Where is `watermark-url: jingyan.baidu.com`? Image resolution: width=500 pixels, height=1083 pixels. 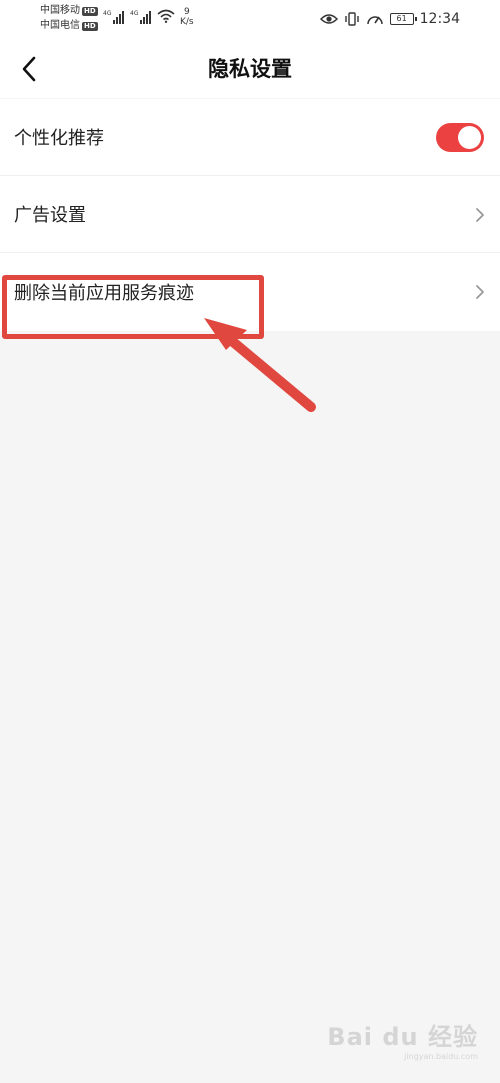
watermark-url: jingyan.baidu.com is located at coordinates (441, 1056).